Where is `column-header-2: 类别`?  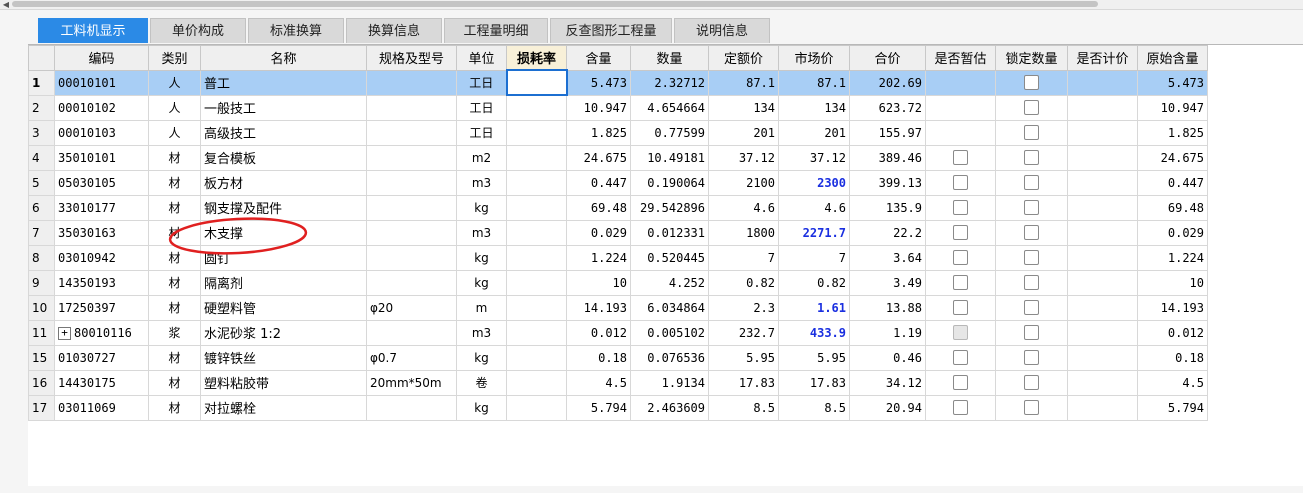 column-header-2: 类别 is located at coordinates (174, 58).